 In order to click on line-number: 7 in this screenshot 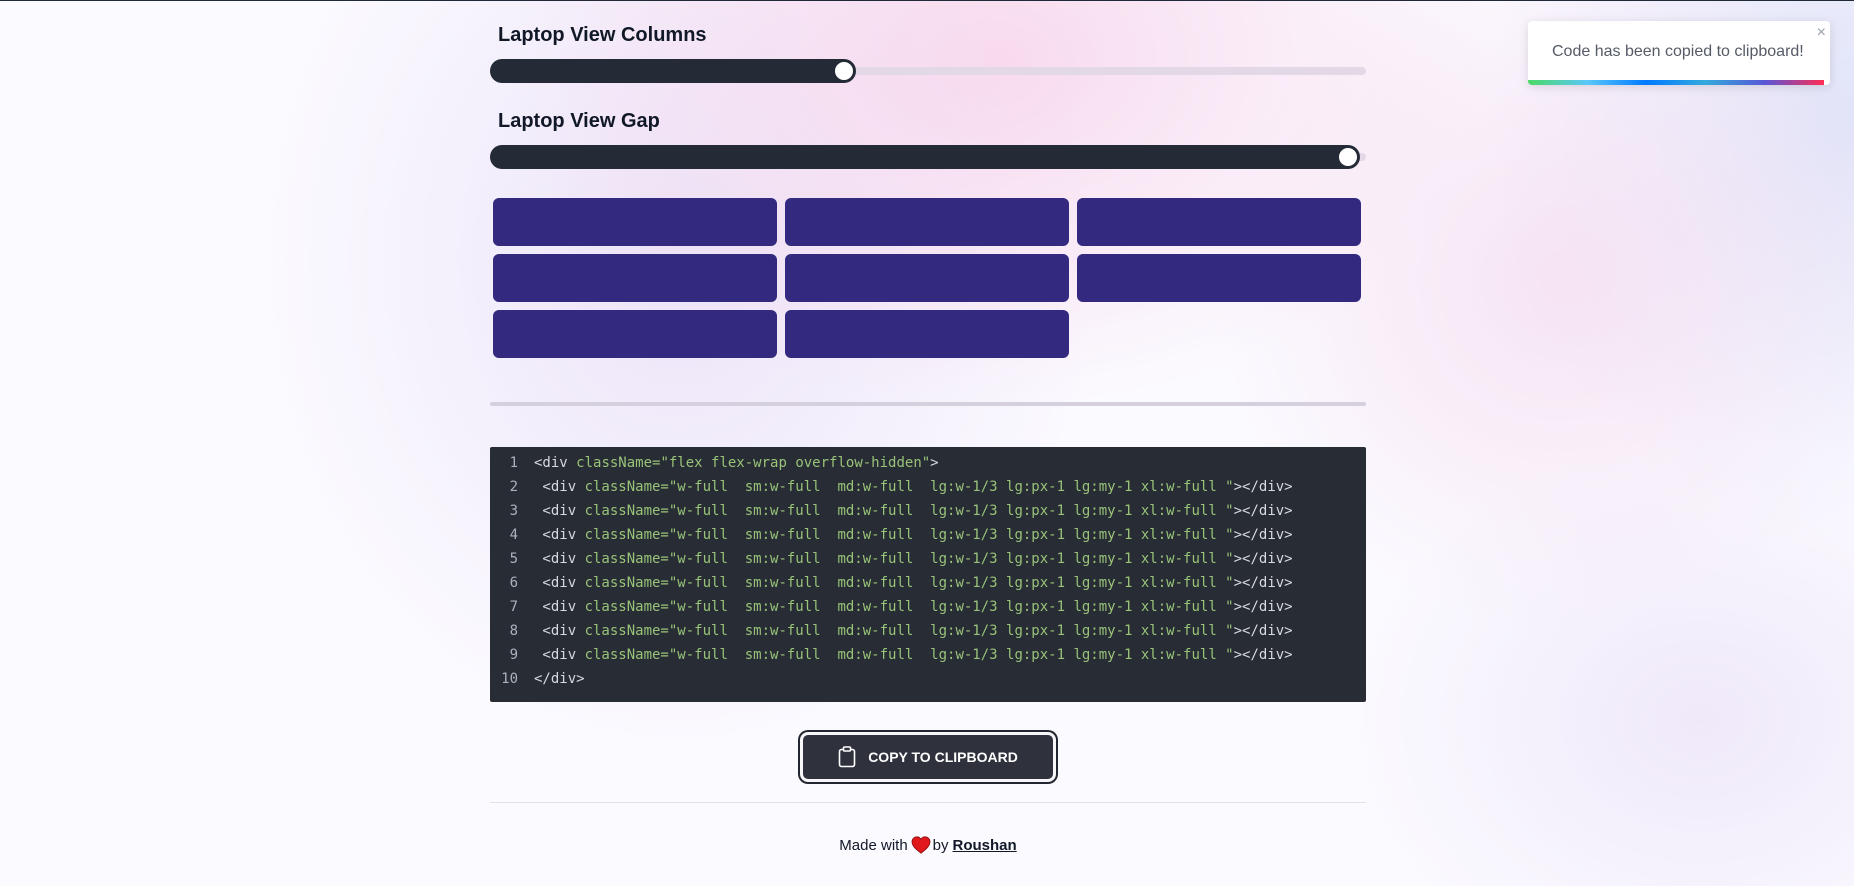, I will do `click(513, 607)`.